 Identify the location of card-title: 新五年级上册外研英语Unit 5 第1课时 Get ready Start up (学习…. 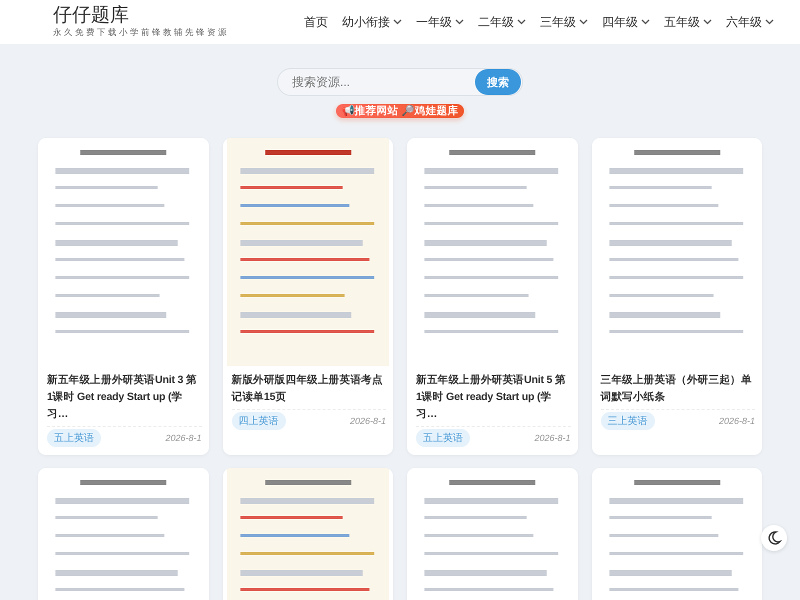
(493, 397).